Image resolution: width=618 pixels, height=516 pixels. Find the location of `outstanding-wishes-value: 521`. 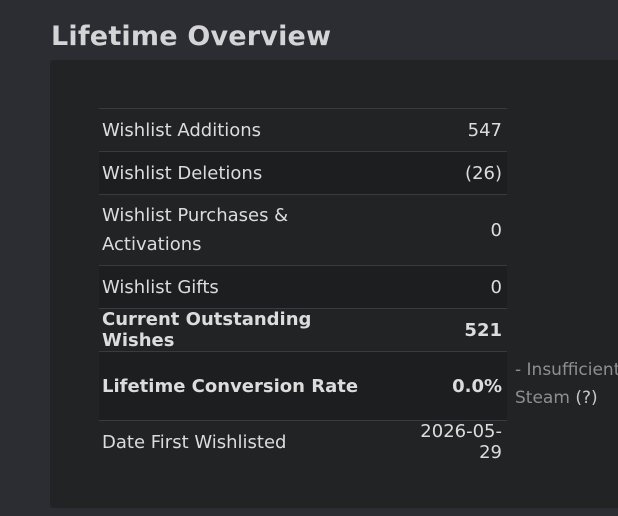

outstanding-wishes-value: 521 is located at coordinates (450, 330).